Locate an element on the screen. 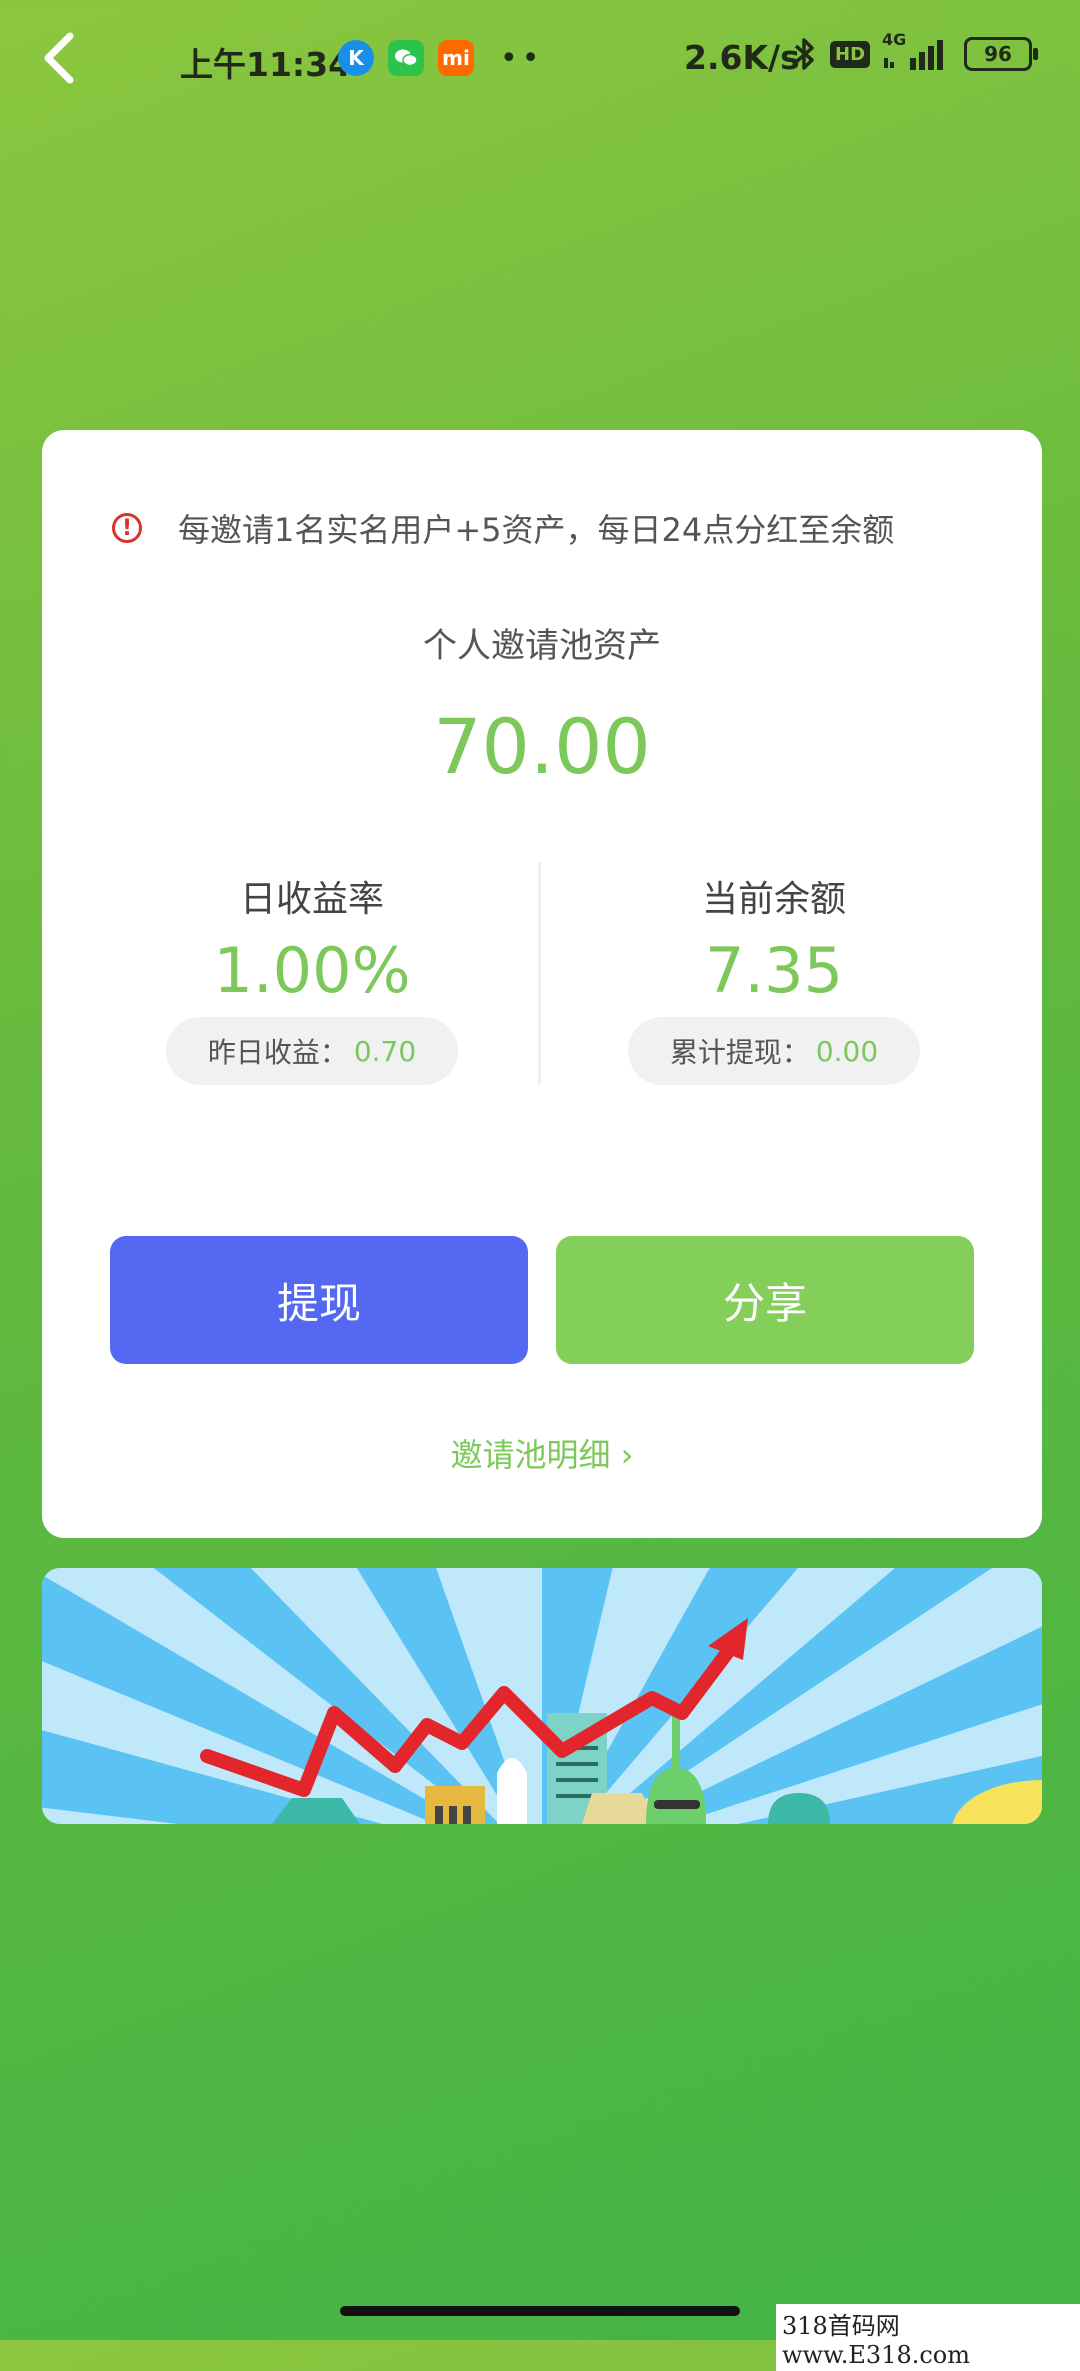 This screenshot has width=1080, height=2371. mi-icon: mi is located at coordinates (456, 58).